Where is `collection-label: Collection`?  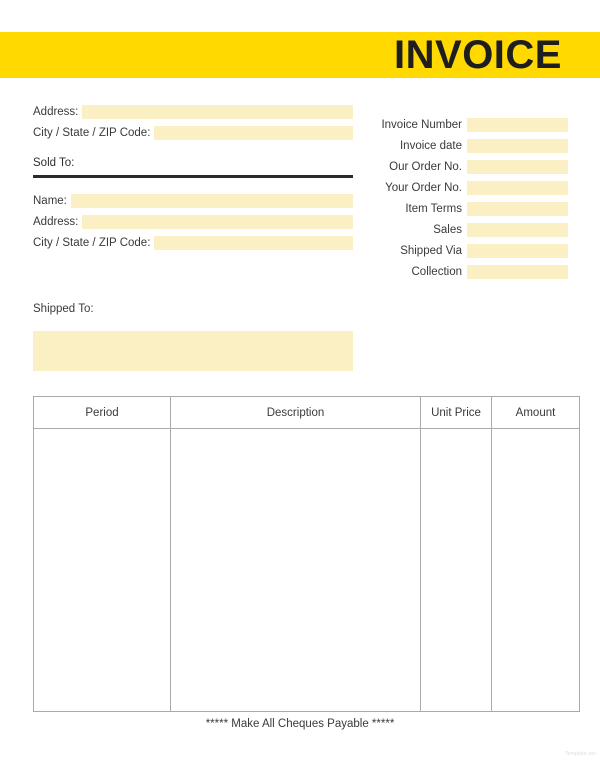
collection-label: Collection is located at coordinates (437, 272).